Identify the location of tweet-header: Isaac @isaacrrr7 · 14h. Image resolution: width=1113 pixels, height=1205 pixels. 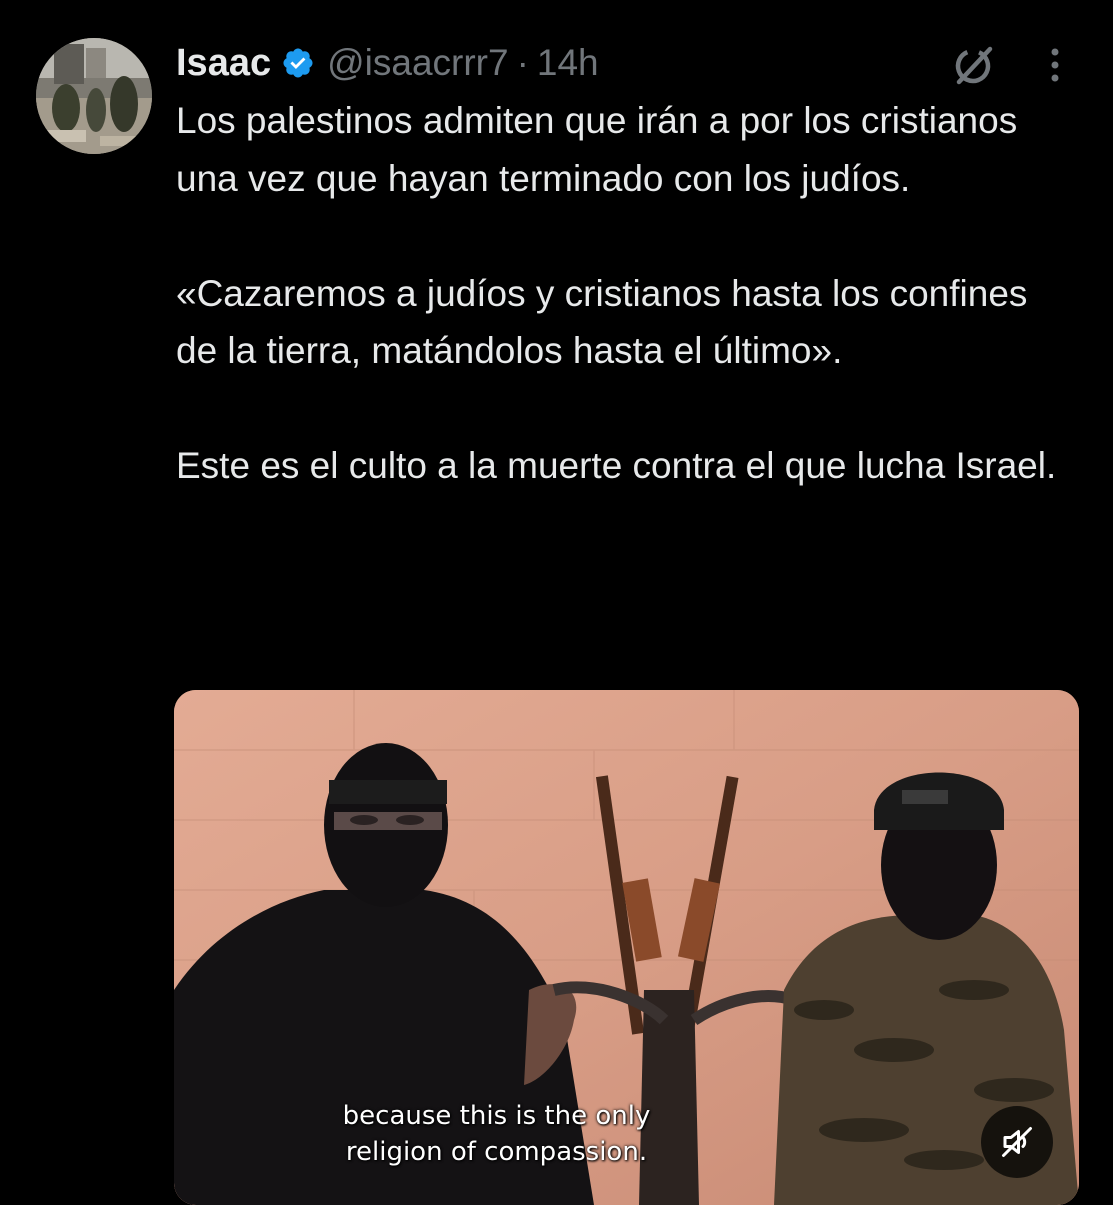
(387, 63).